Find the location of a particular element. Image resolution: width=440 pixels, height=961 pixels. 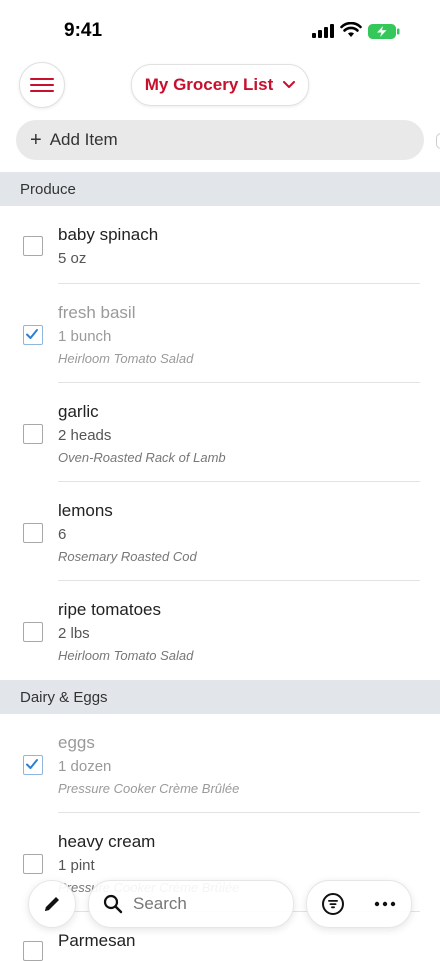

filter-icon is located at coordinates (333, 904).